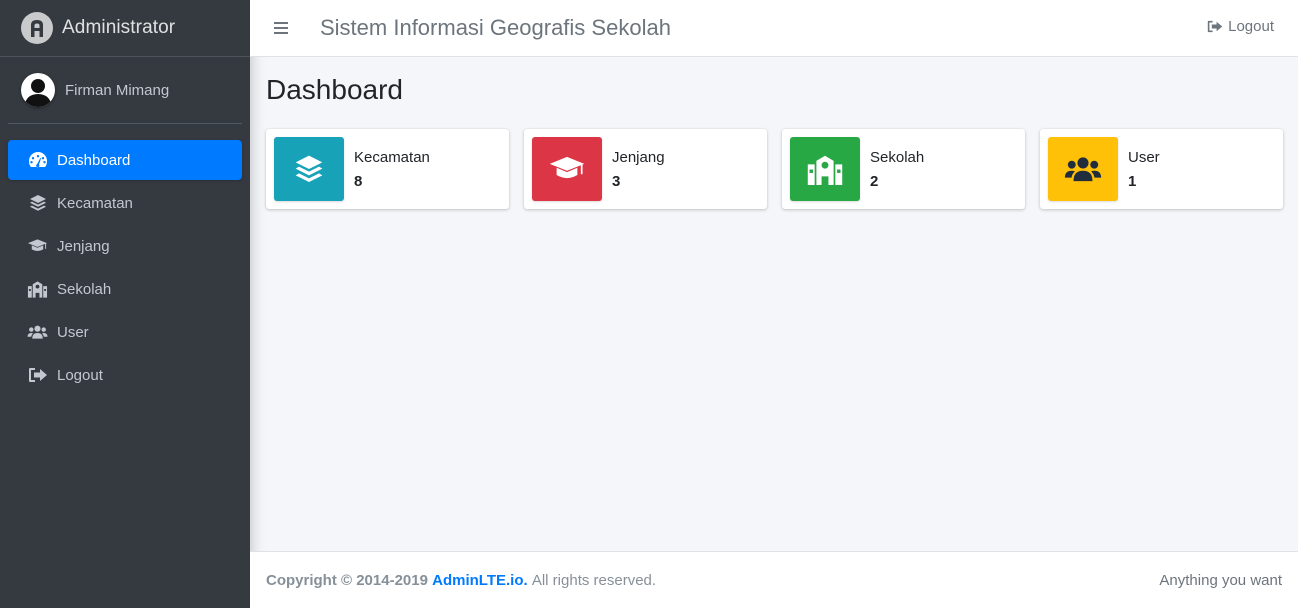  What do you see at coordinates (125, 289) in the screenshot?
I see `sidebar-item-sekolah: Sekolah` at bounding box center [125, 289].